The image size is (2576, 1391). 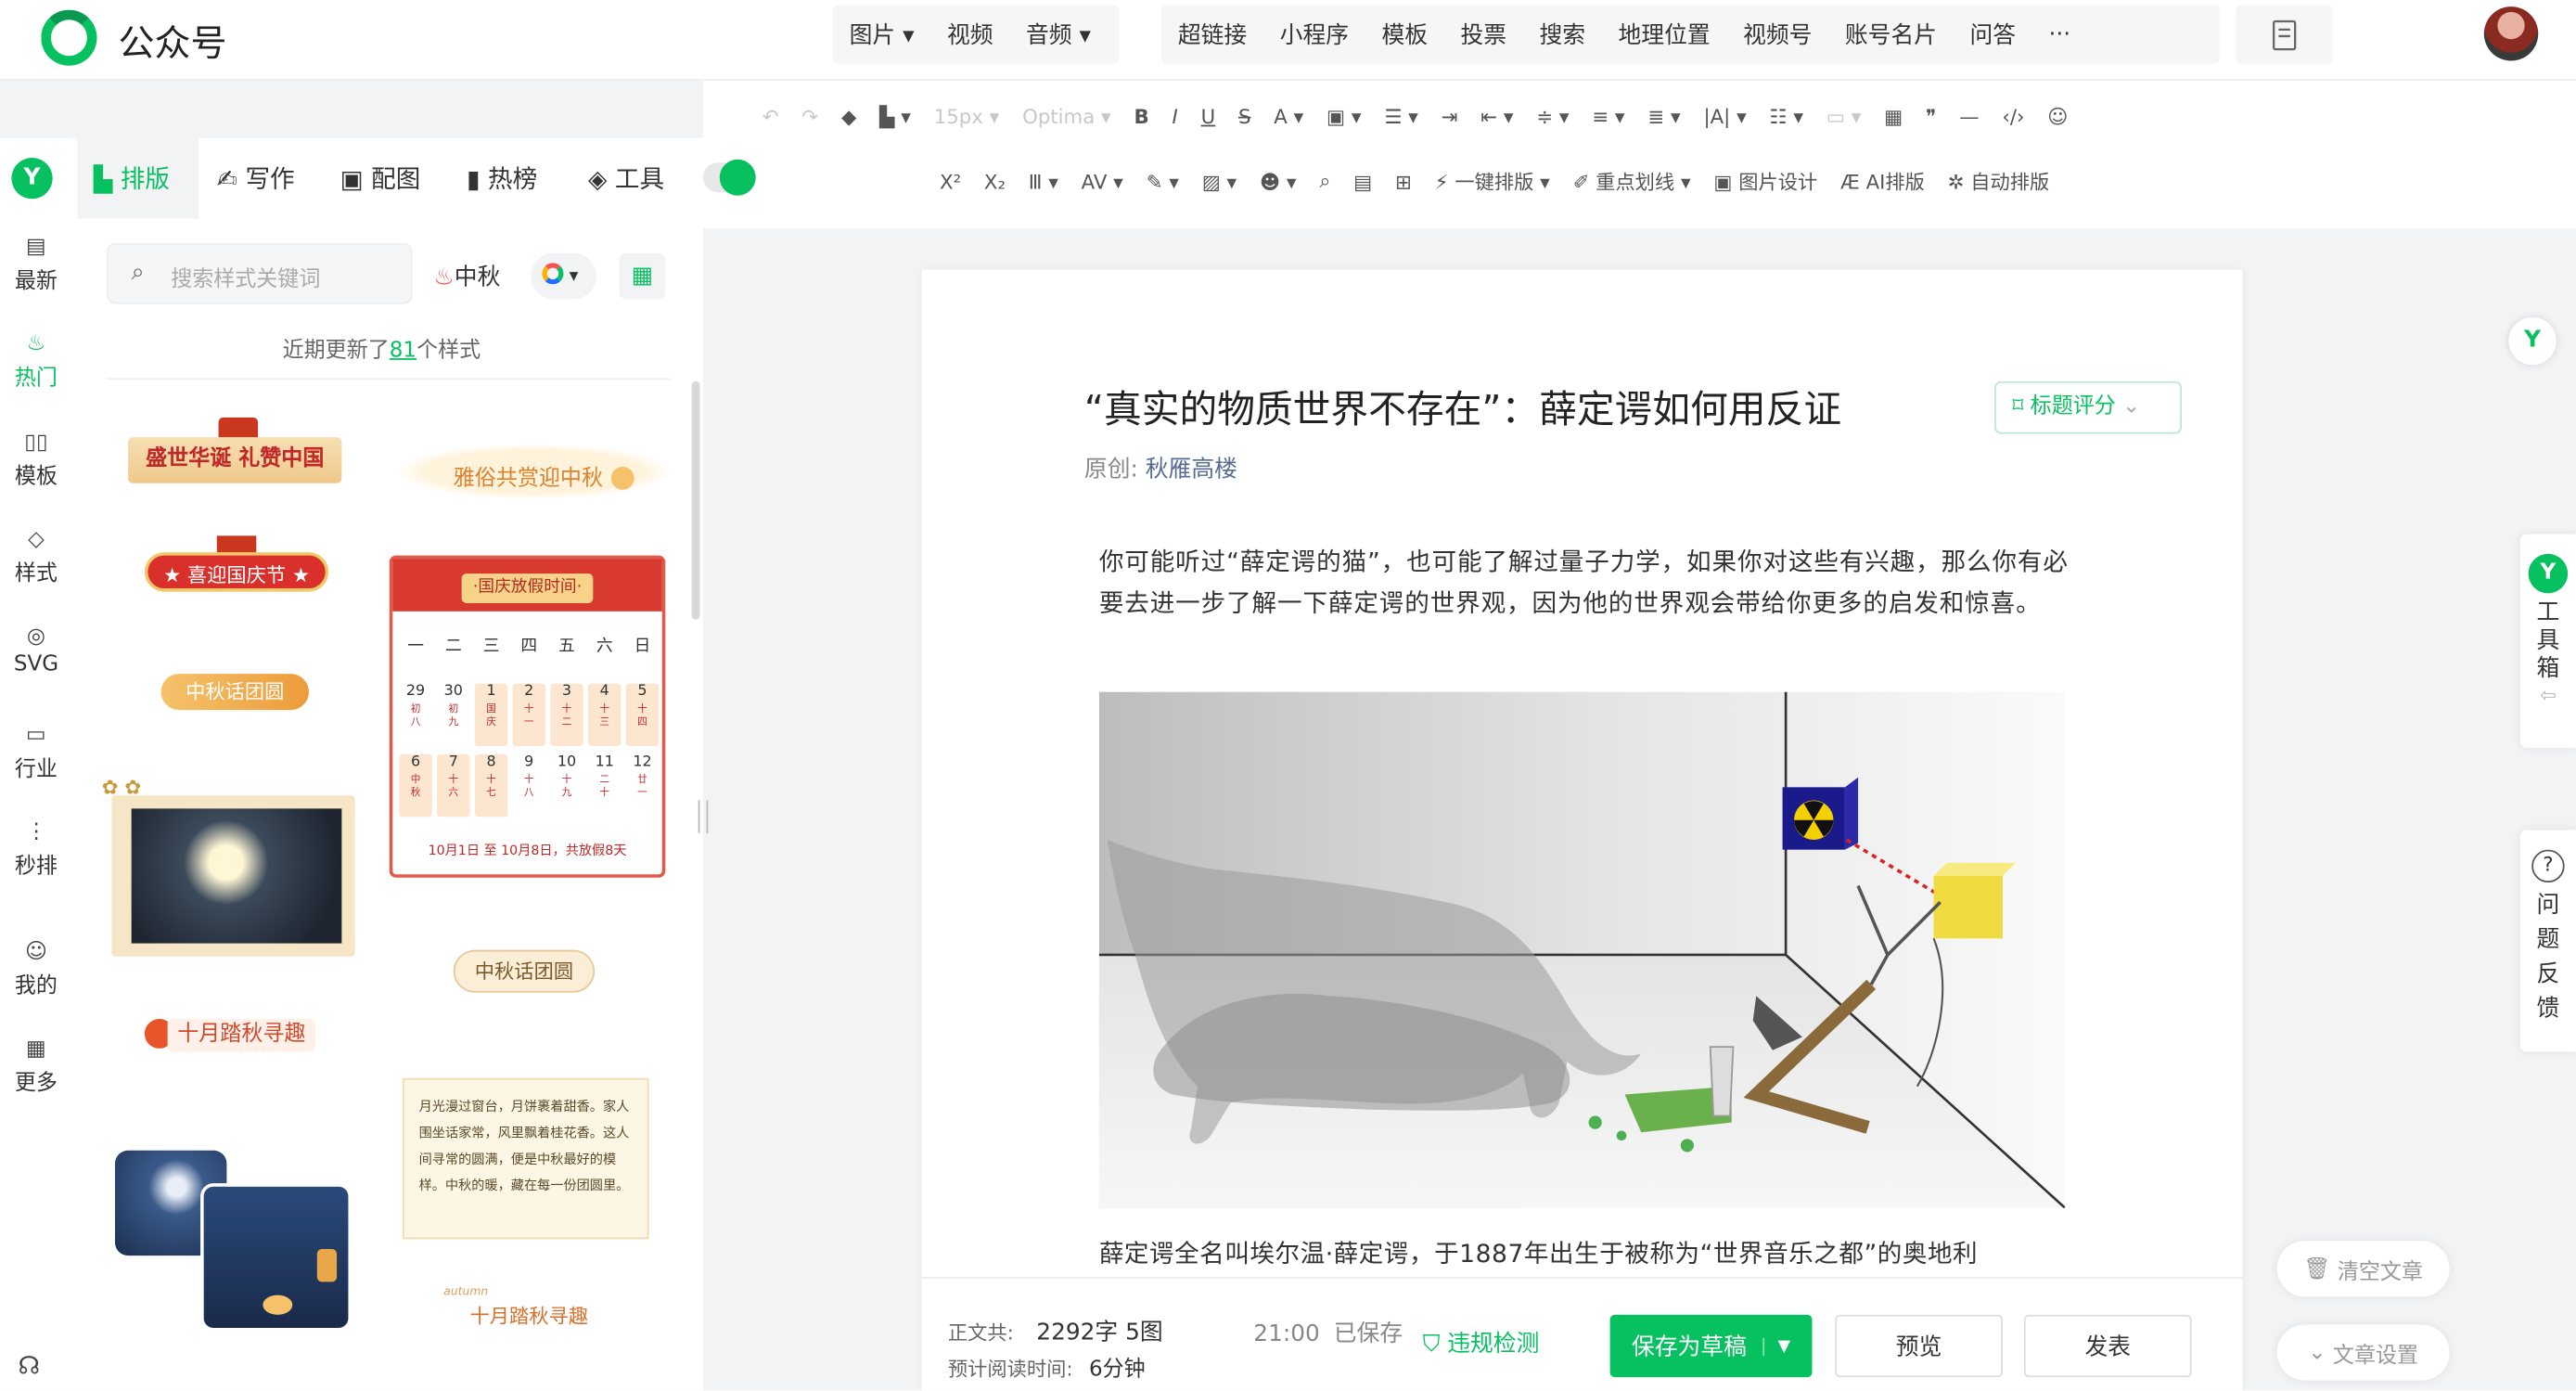 What do you see at coordinates (1043, 181) in the screenshot?
I see `text-align-icon: Ⅲ ▾` at bounding box center [1043, 181].